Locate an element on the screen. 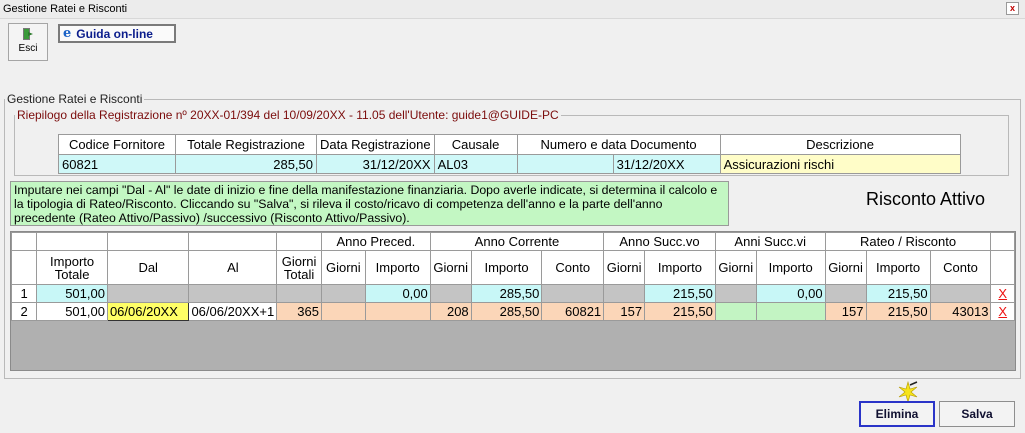  anni-importo-cell is located at coordinates (790, 311).